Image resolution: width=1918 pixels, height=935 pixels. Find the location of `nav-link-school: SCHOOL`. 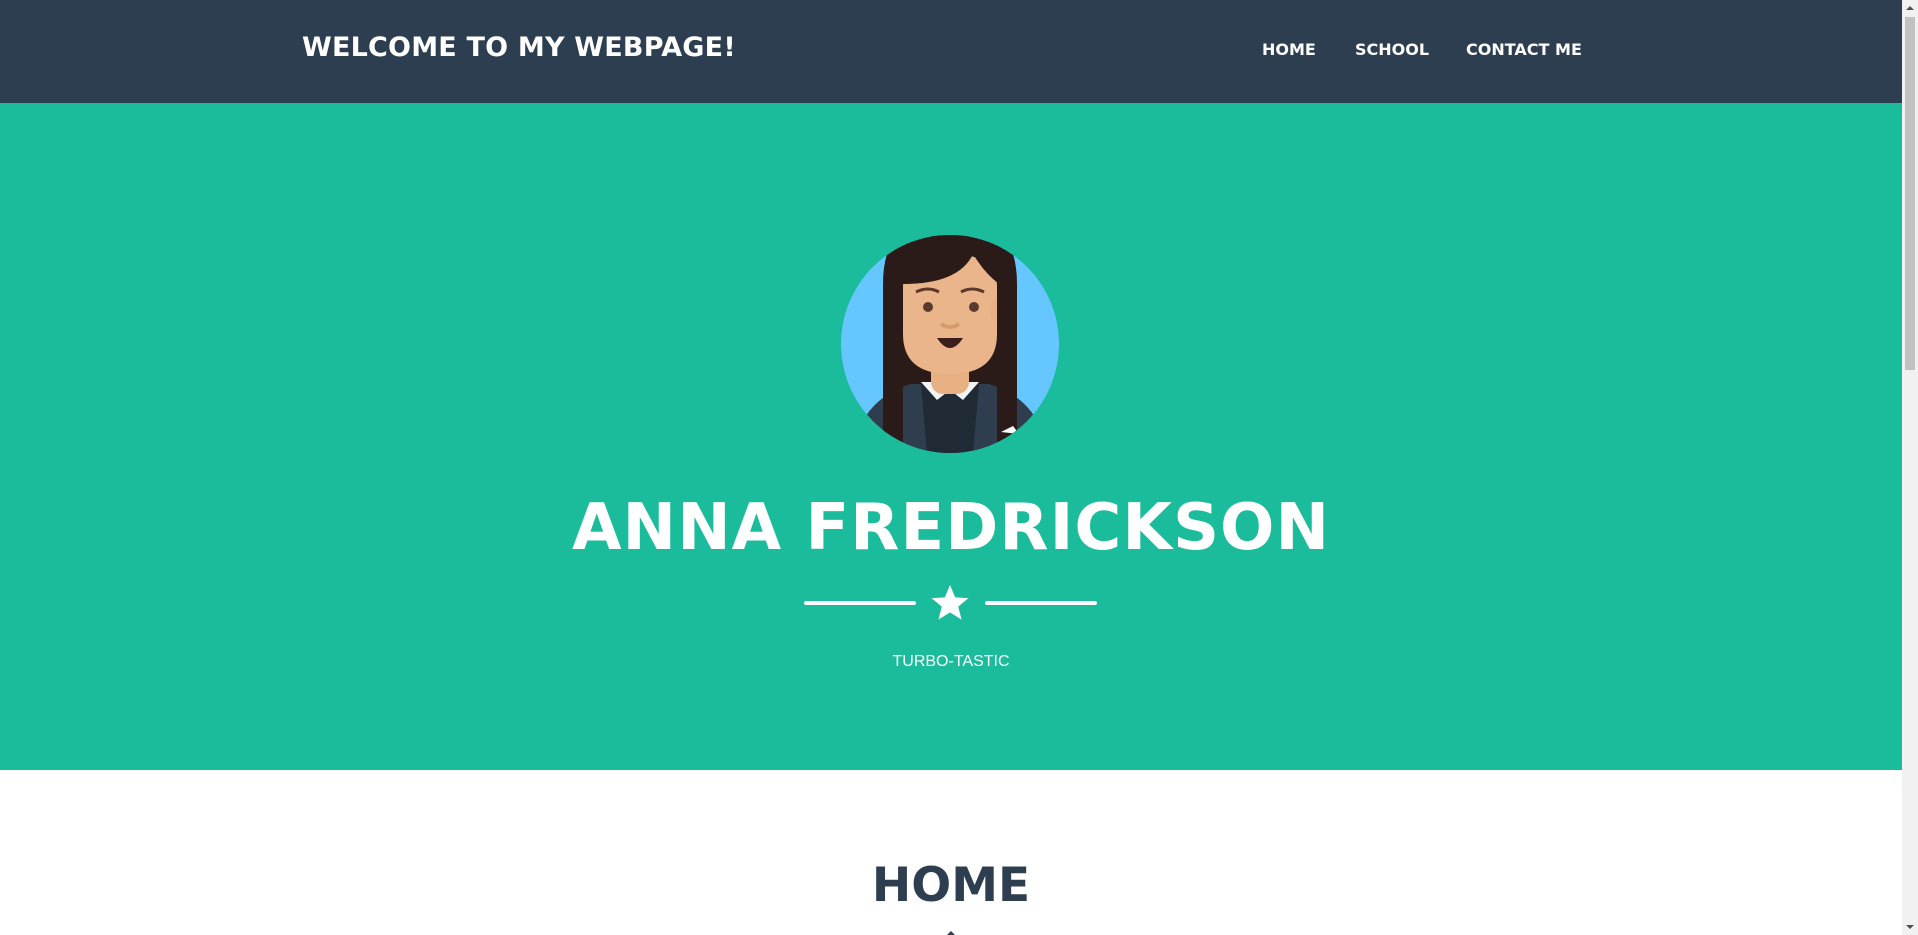

nav-link-school: SCHOOL is located at coordinates (1392, 49).